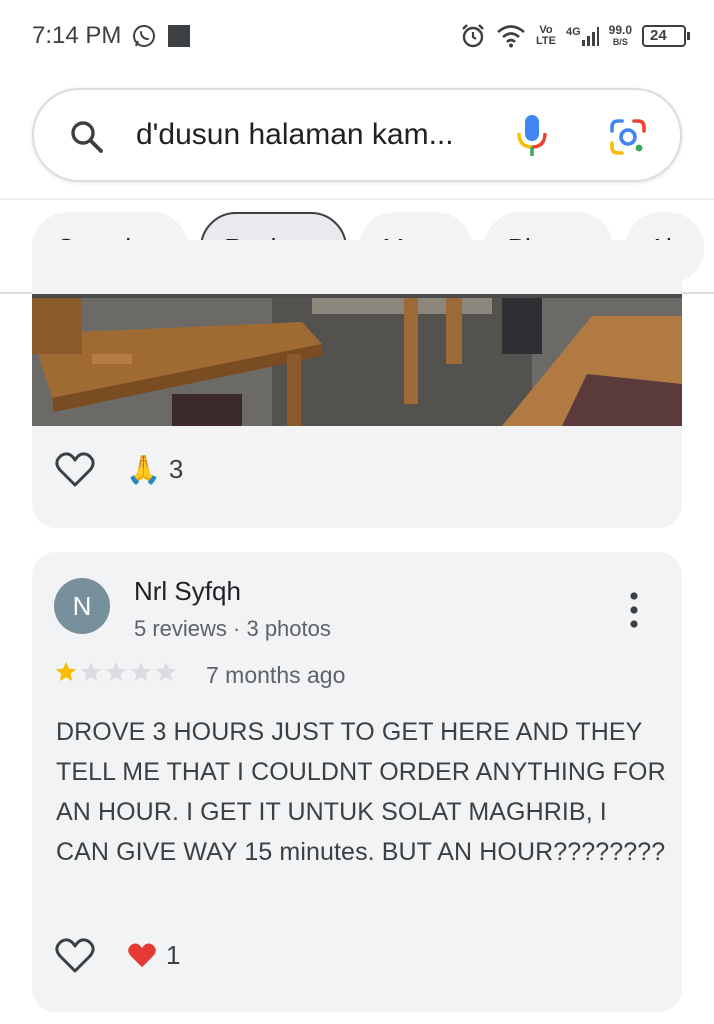 The height and width of the screenshot is (1024, 714). Describe the element at coordinates (143, 469) in the screenshot. I see `pray-emoji: 🙏` at that location.